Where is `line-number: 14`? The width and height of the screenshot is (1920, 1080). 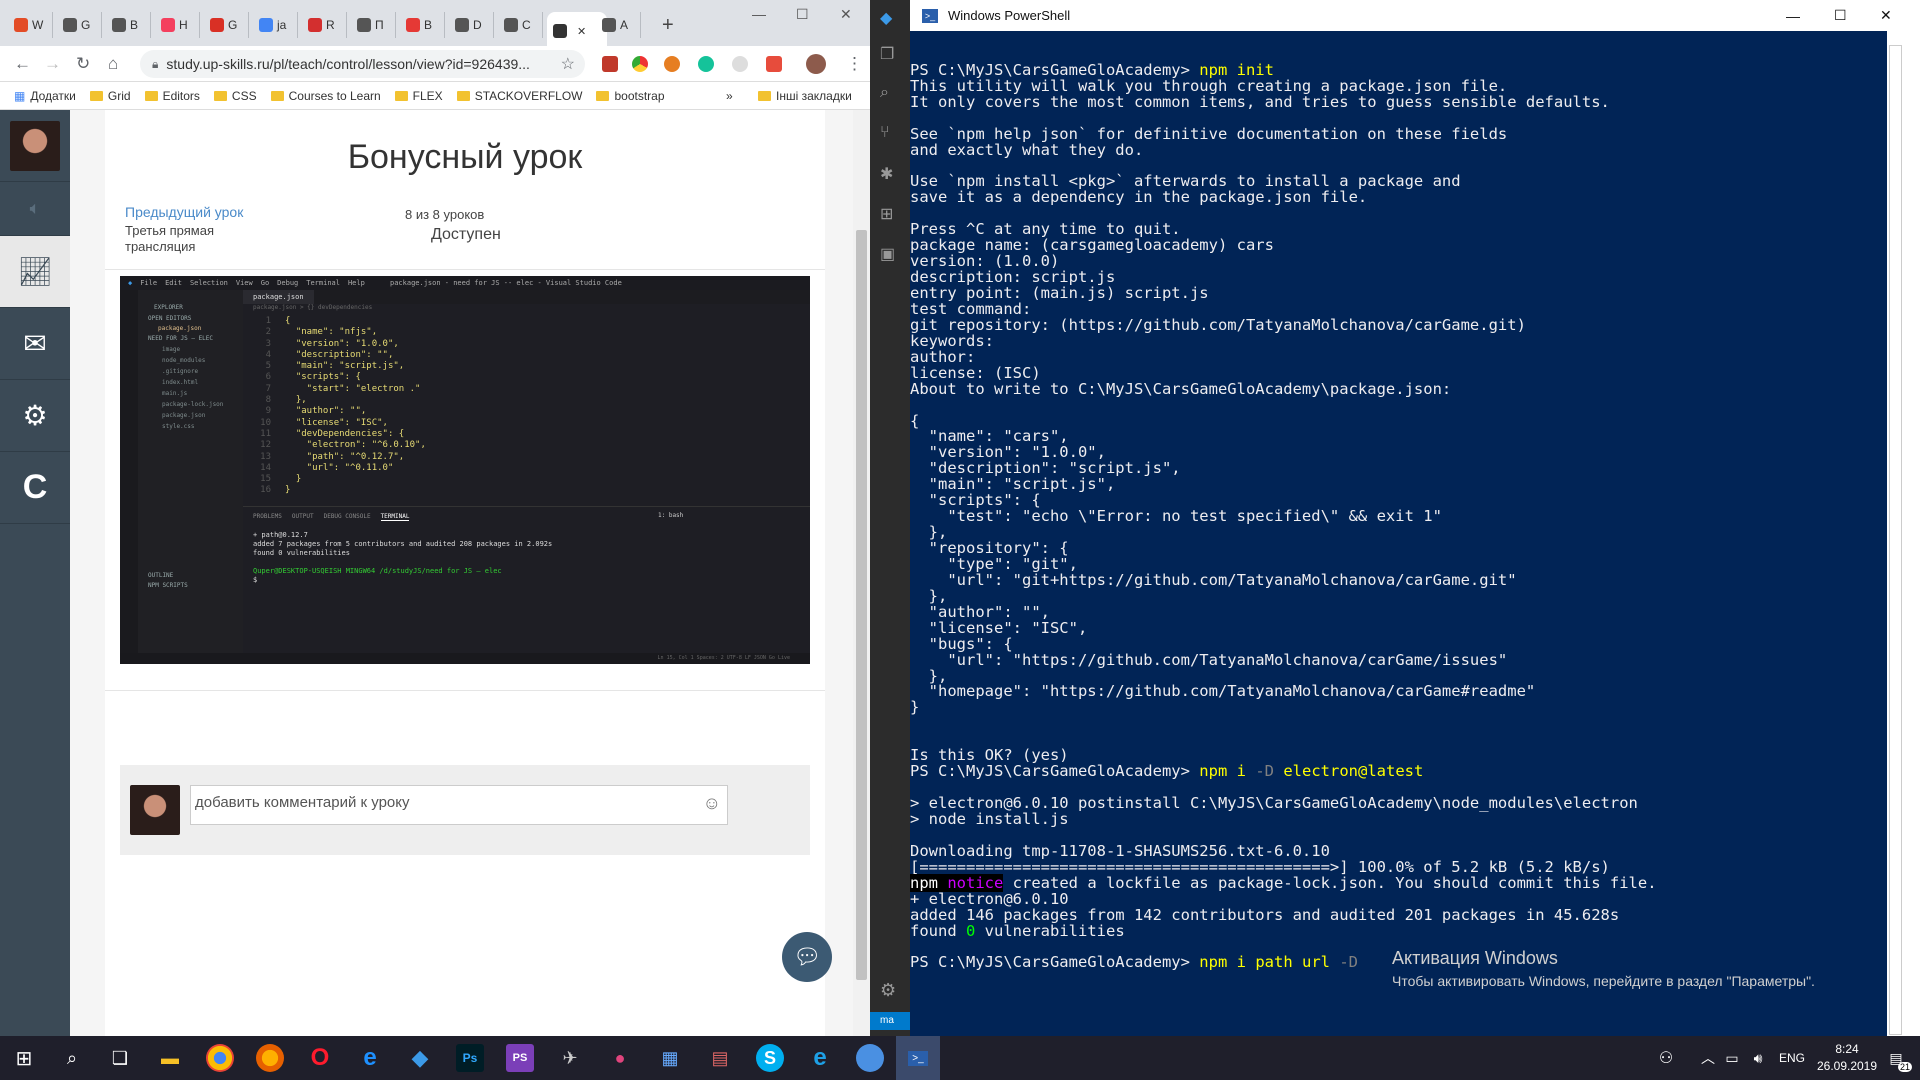 line-number: 14 is located at coordinates (265, 467).